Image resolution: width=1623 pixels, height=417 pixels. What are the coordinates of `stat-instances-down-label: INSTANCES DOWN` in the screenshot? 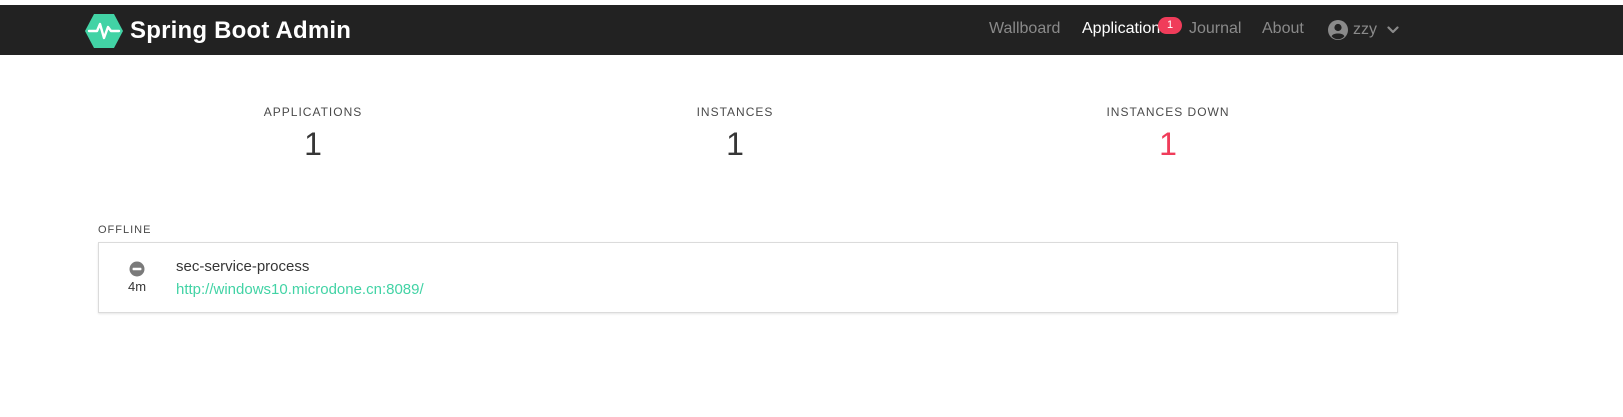 It's located at (1168, 112).